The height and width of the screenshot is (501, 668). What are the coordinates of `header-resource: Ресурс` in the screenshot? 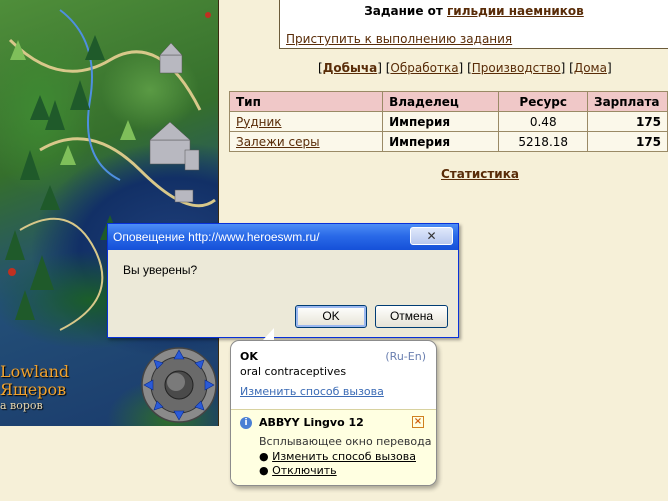 It's located at (543, 101).